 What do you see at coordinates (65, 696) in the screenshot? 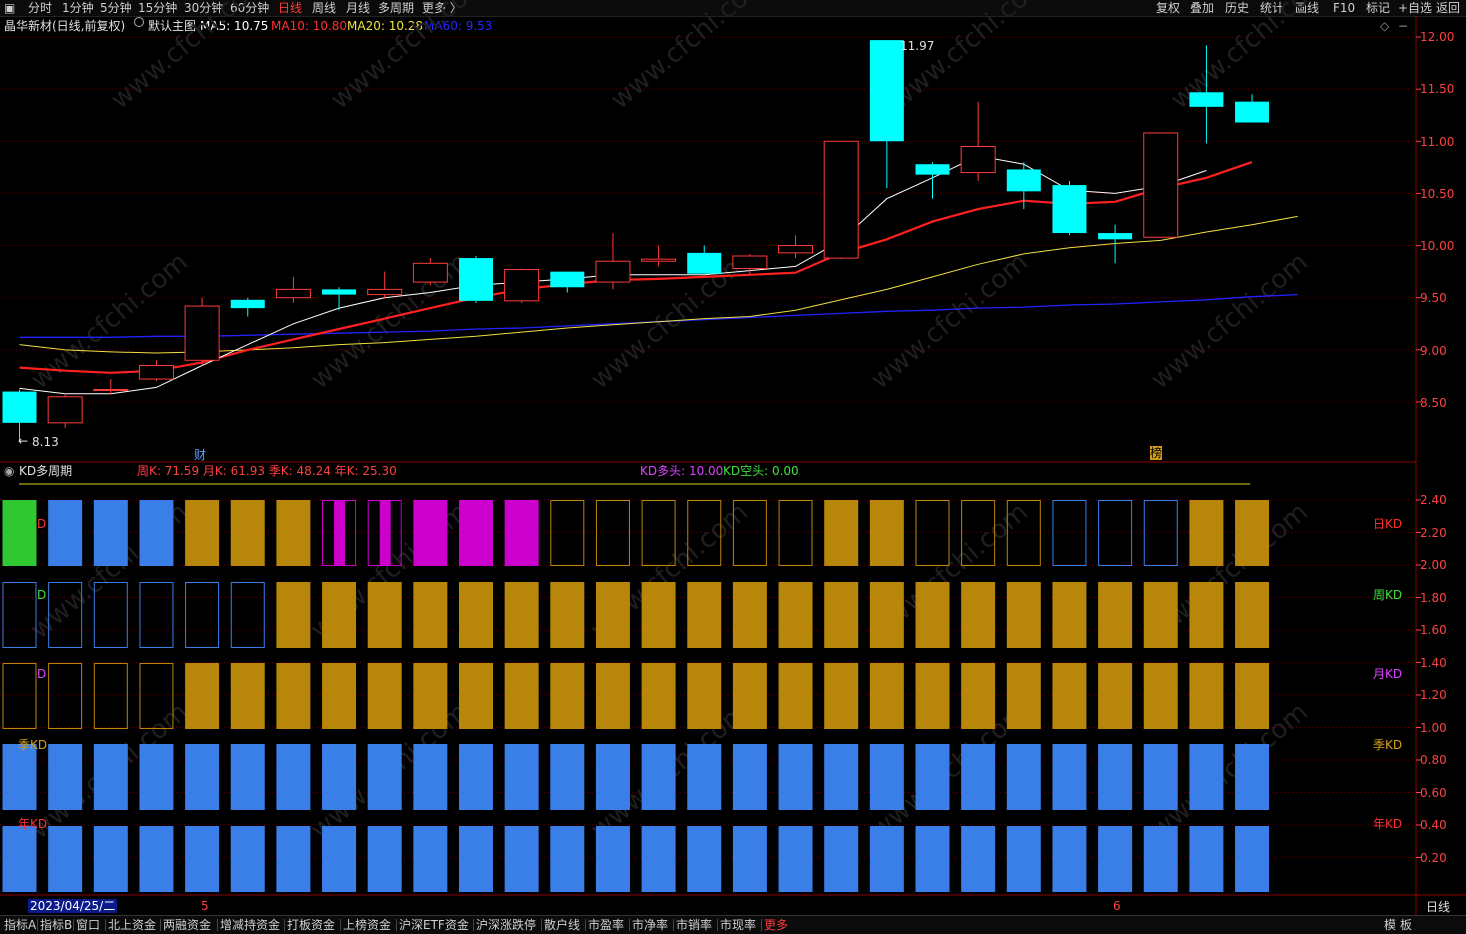
I see `kd-block-r2-c1` at bounding box center [65, 696].